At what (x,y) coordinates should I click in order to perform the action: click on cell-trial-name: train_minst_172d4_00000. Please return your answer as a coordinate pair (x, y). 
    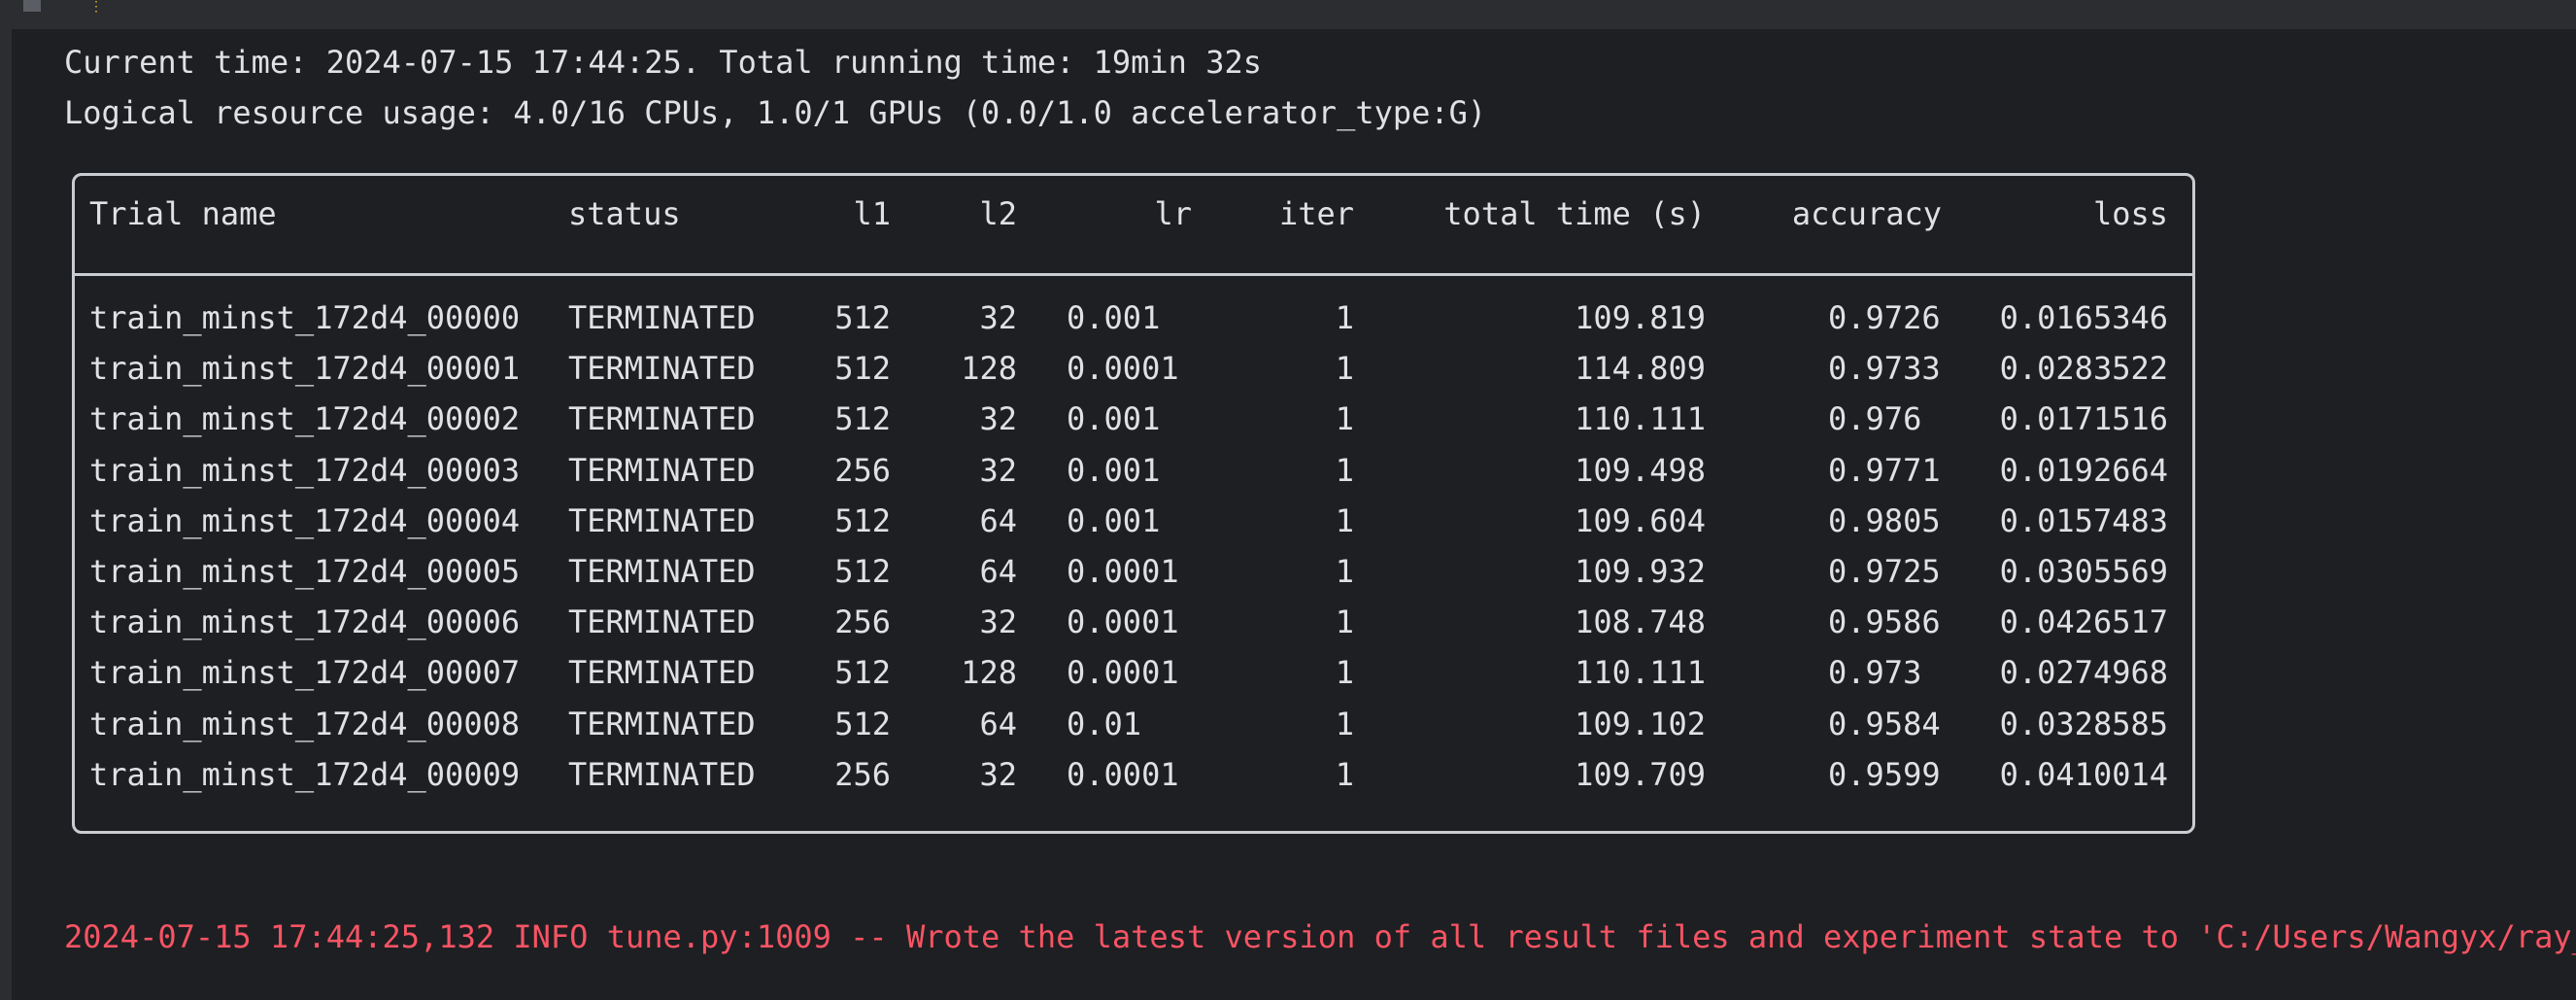
    Looking at the image, I should click on (305, 317).